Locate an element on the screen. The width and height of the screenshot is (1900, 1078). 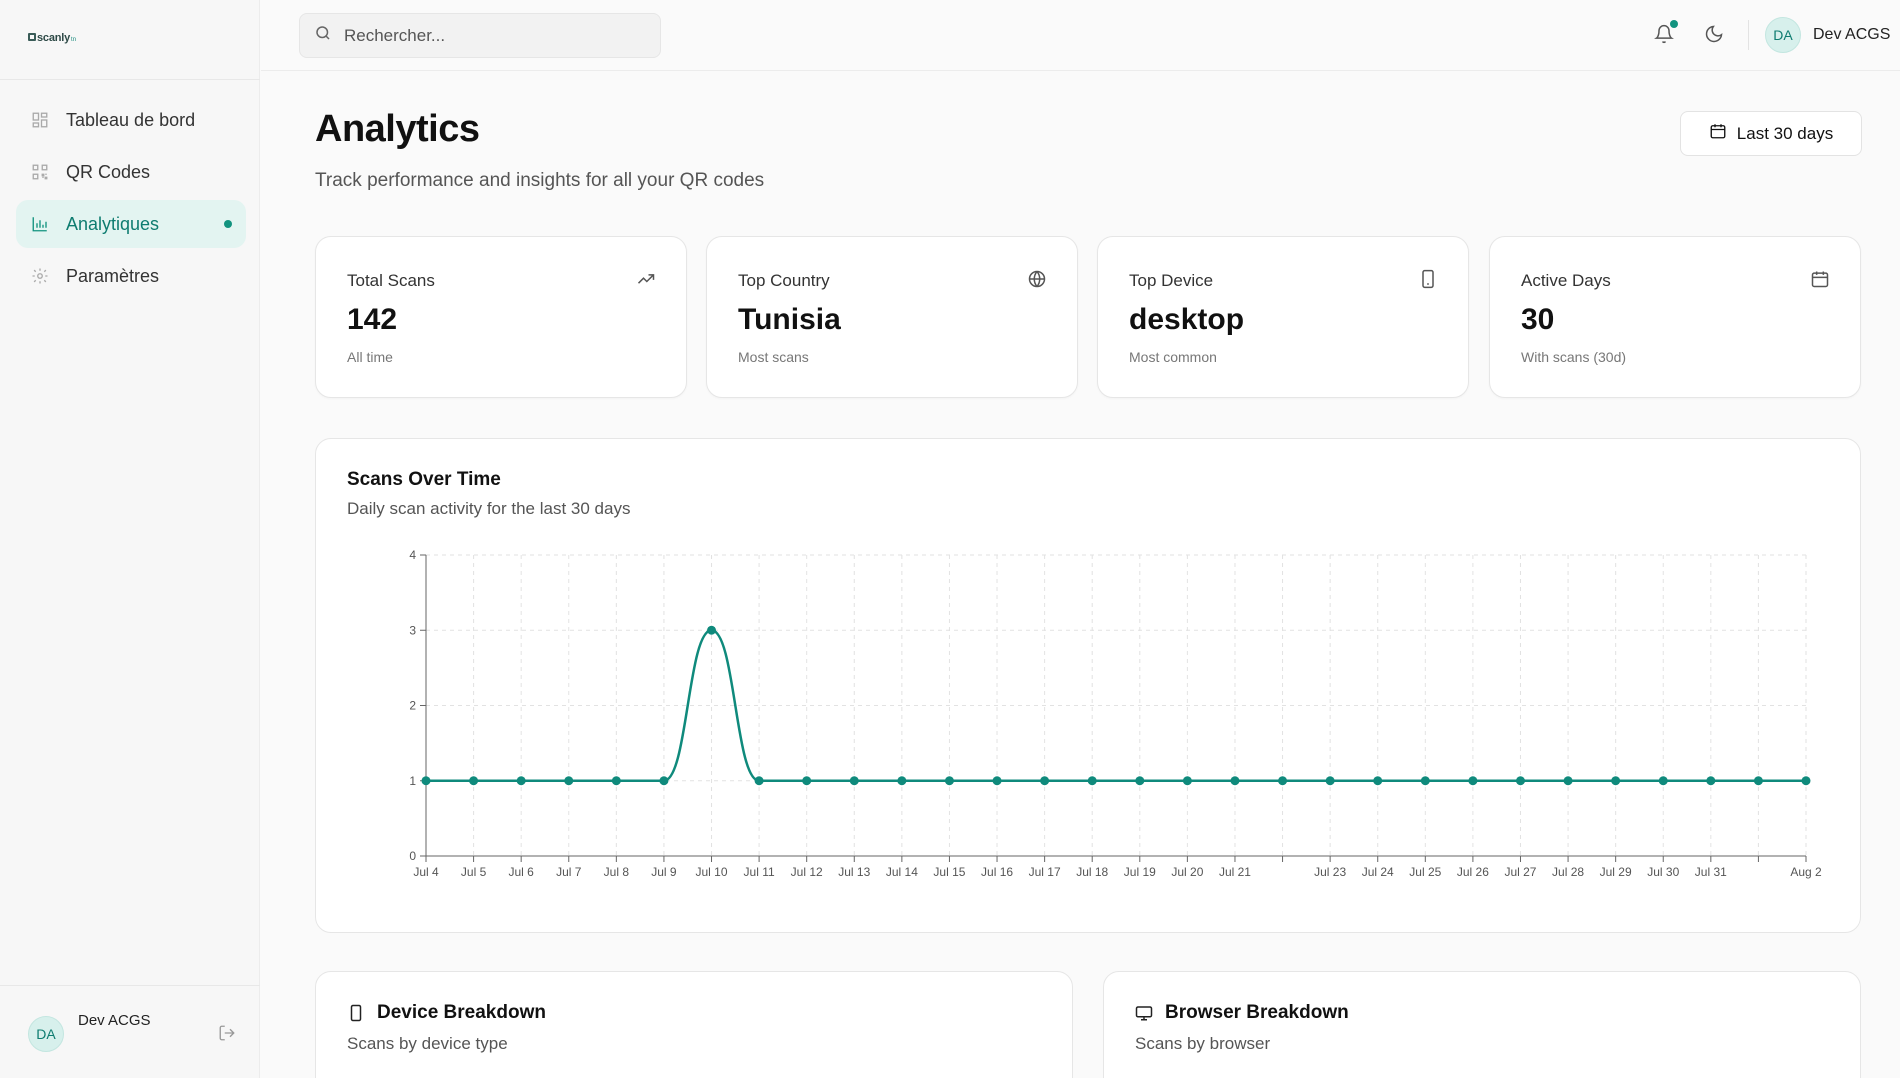
card-title: Browser Breakdown is located at coordinates (1257, 1012).